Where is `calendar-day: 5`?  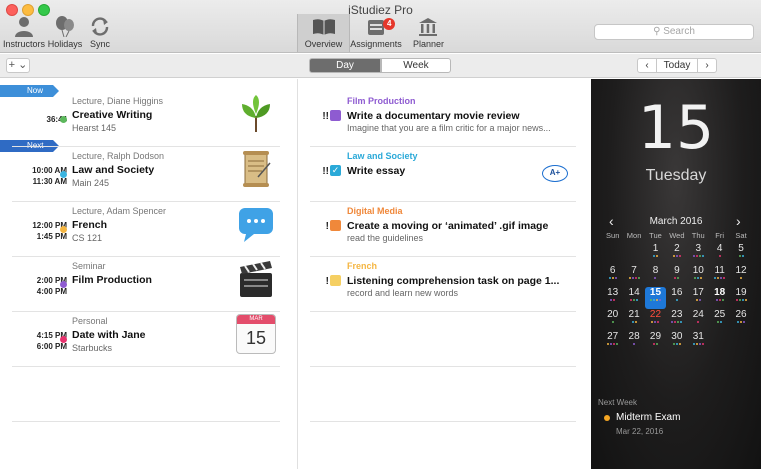
calendar-day: 5 is located at coordinates (740, 254).